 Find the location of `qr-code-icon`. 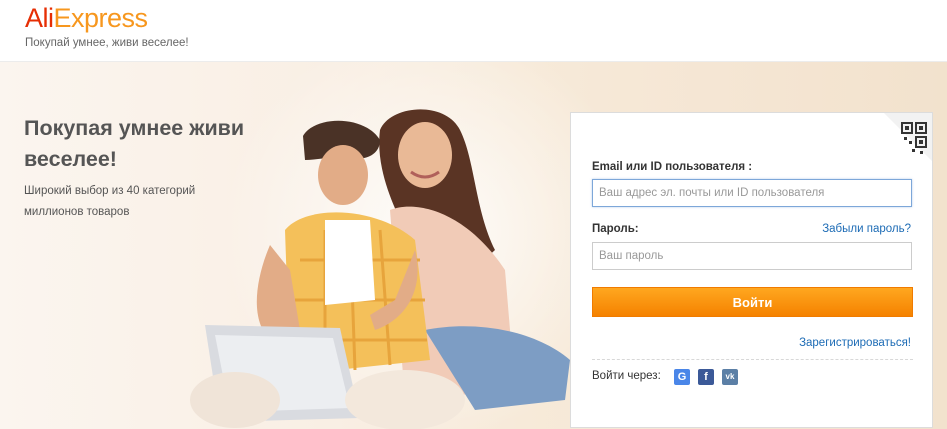

qr-code-icon is located at coordinates (908, 137).